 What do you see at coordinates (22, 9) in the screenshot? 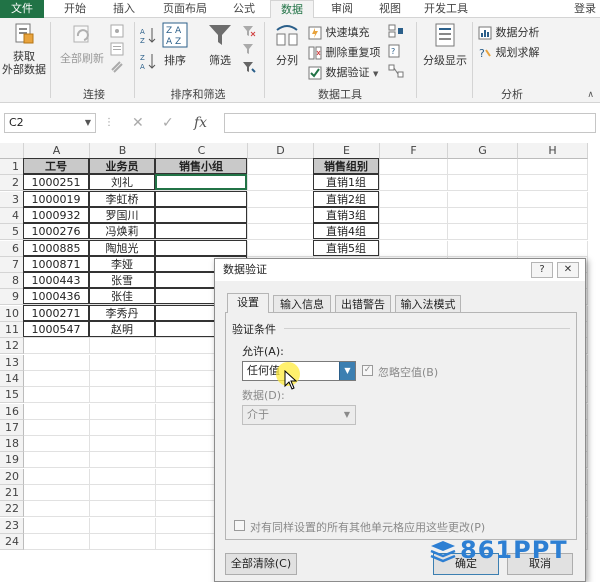
I see `tab-file: 文件` at bounding box center [22, 9].